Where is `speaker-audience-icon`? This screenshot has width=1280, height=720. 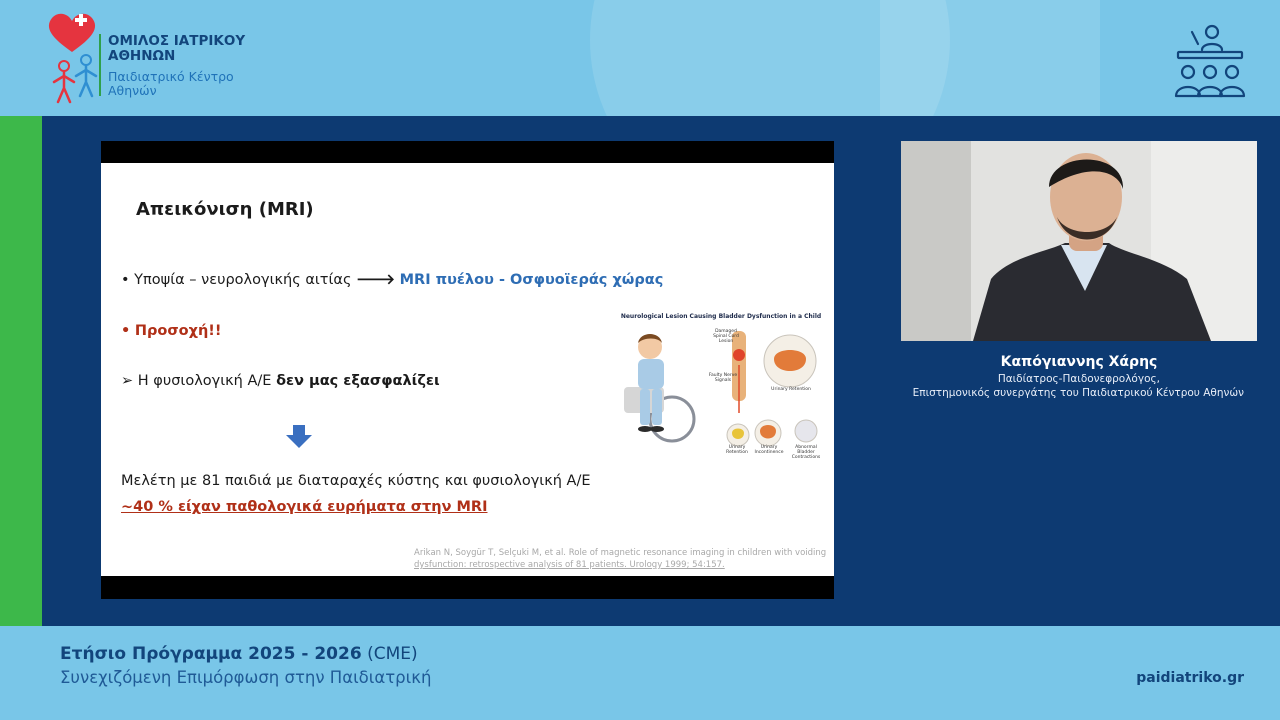 speaker-audience-icon is located at coordinates (1210, 61).